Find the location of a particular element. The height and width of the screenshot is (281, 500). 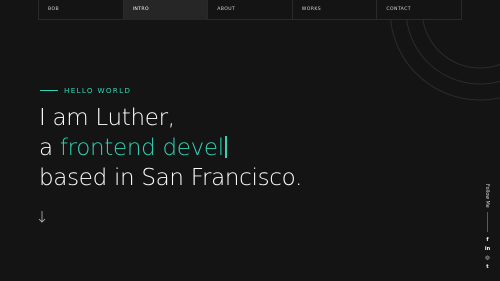

headline-line-2: a frontend devel is located at coordinates (170, 148).